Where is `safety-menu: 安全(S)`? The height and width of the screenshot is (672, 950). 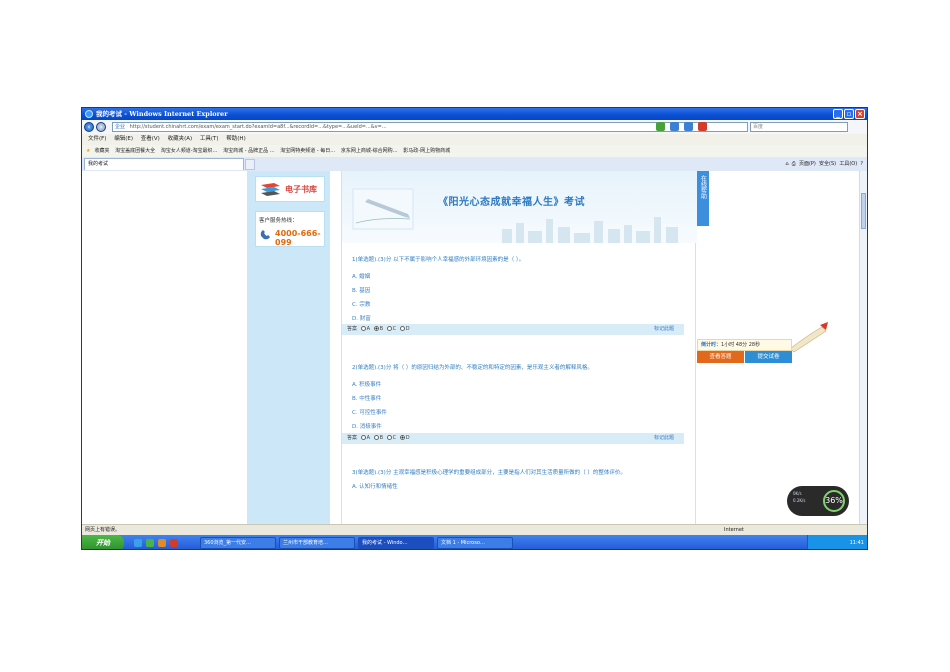
safety-menu: 安全(S) is located at coordinates (827, 164).